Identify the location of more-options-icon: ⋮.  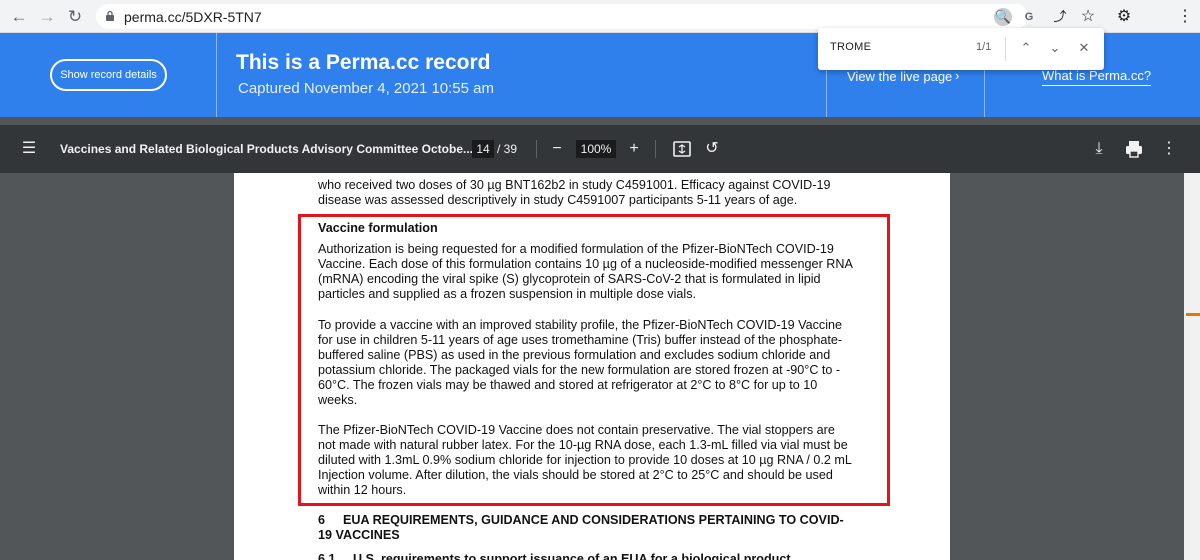
(1169, 149).